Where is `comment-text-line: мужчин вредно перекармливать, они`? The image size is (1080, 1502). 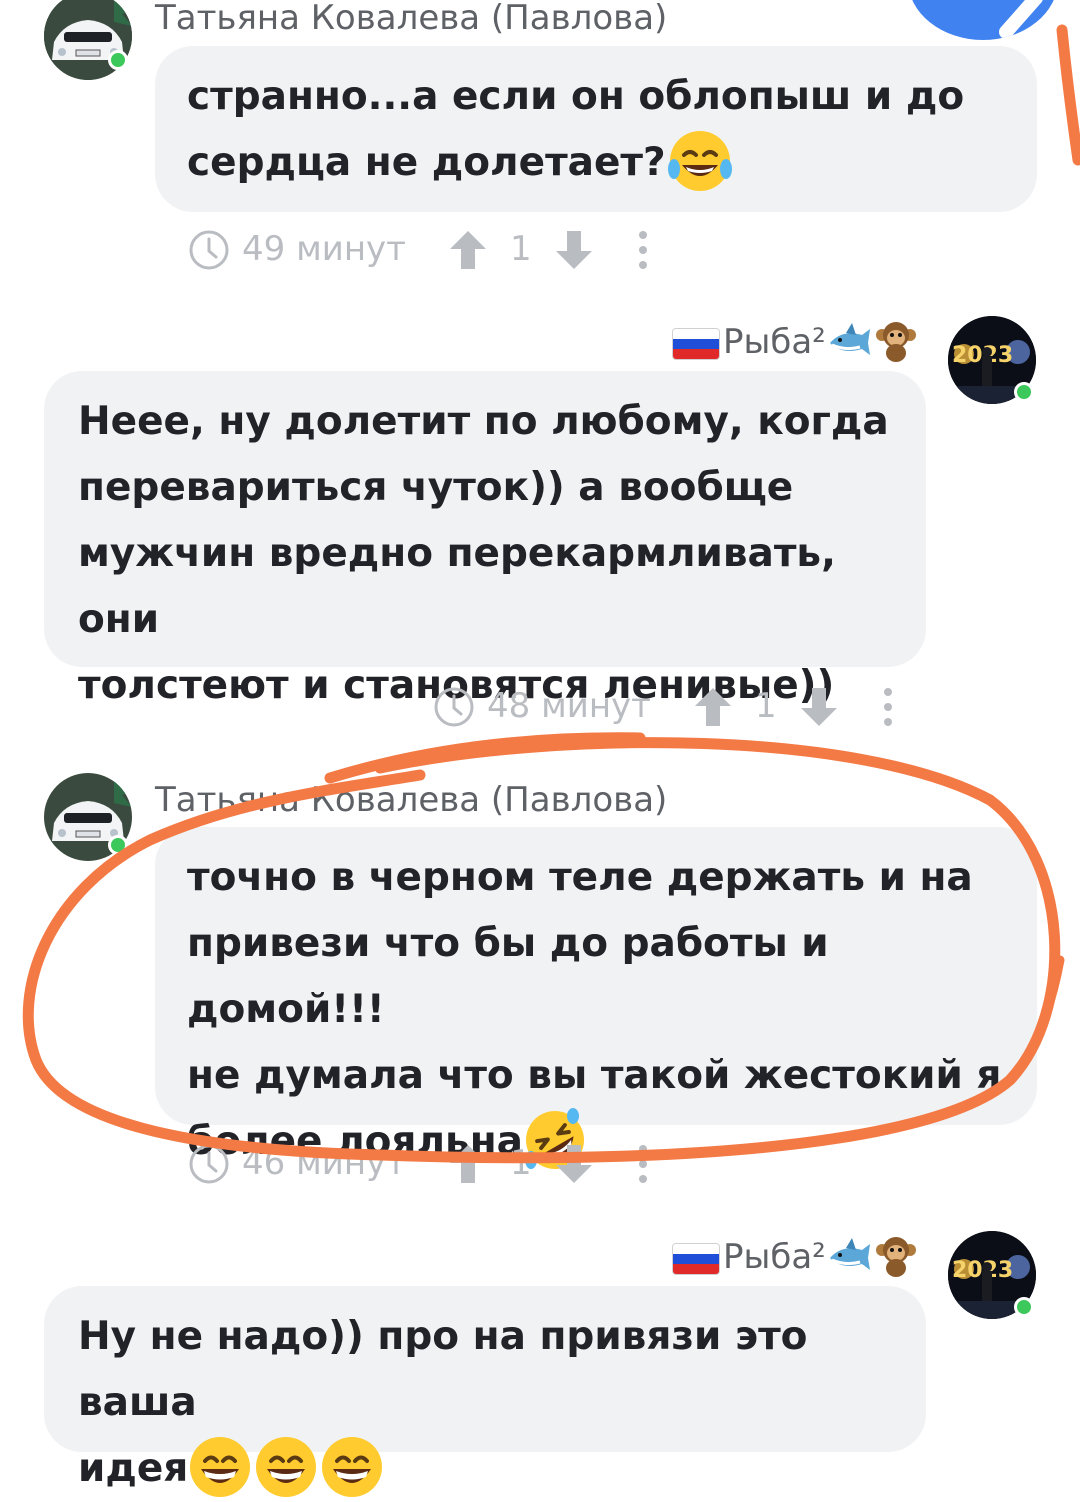
comment-text-line: мужчин вредно перекармливать, они is located at coordinates (457, 586).